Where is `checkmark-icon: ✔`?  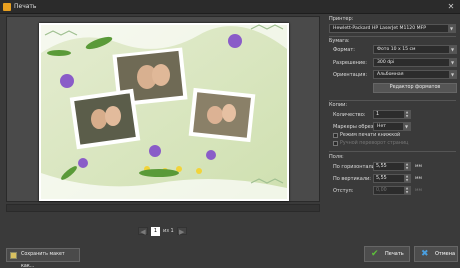 checkmark-icon: ✔ is located at coordinates (375, 254).